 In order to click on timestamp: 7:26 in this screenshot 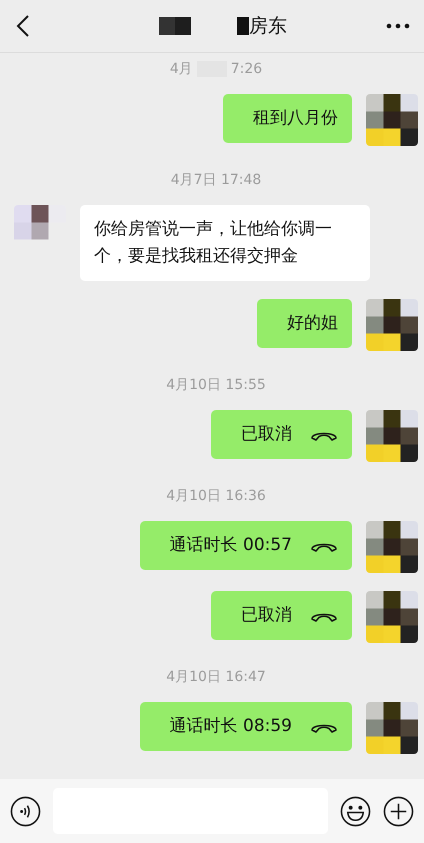, I will do `click(246, 69)`.